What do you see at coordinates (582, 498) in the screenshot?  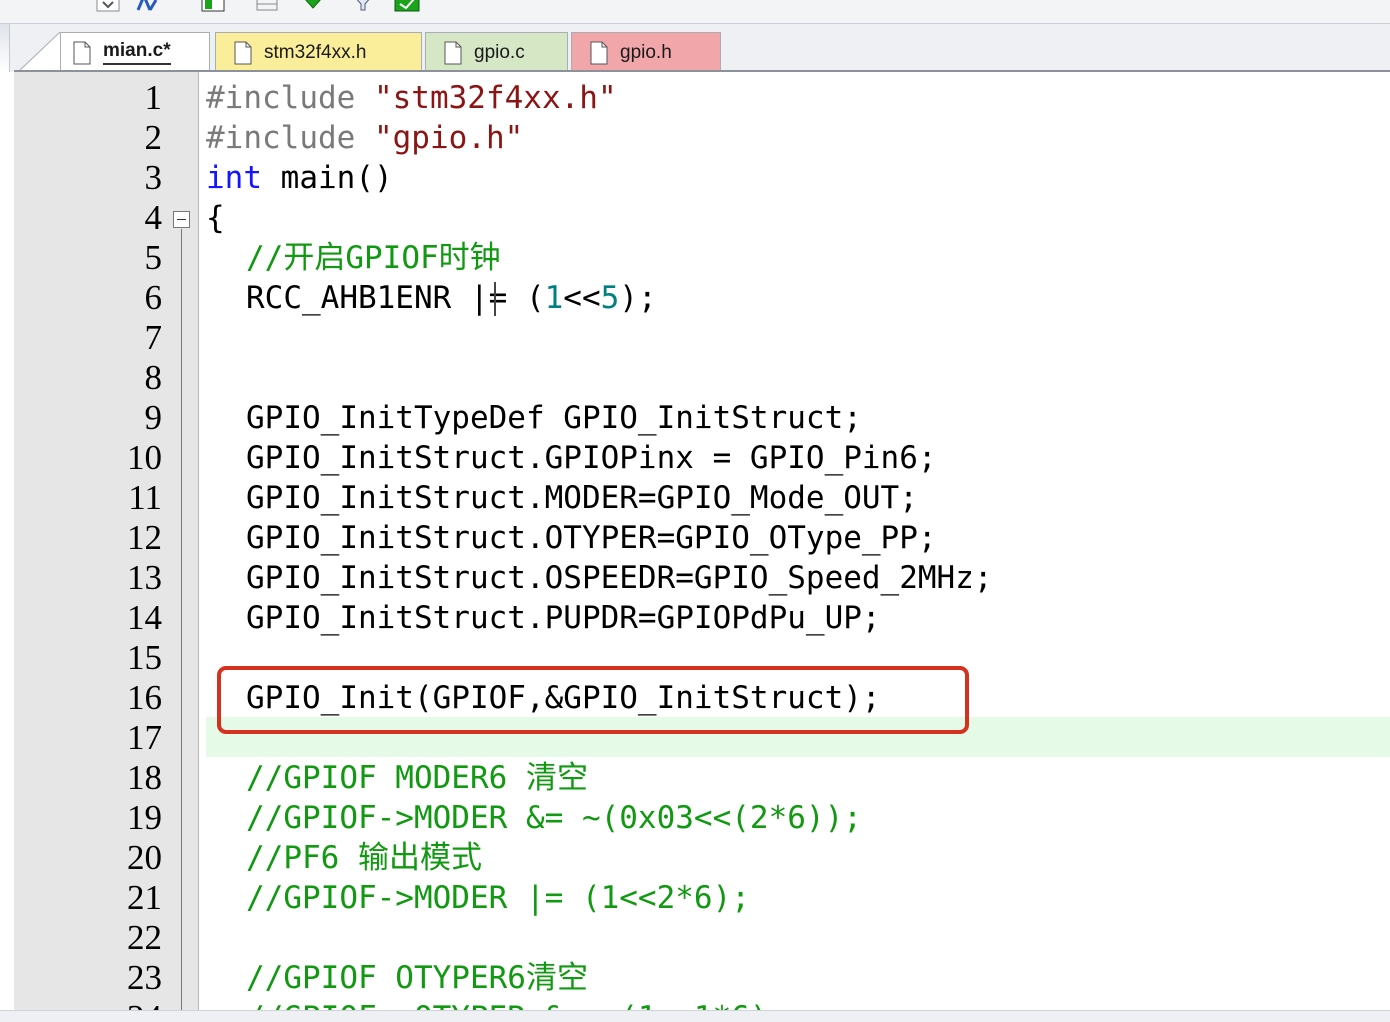 I see `code-line-11: GPIO_InitStruct.MODER=GPIO_Mode_OUT;` at bounding box center [582, 498].